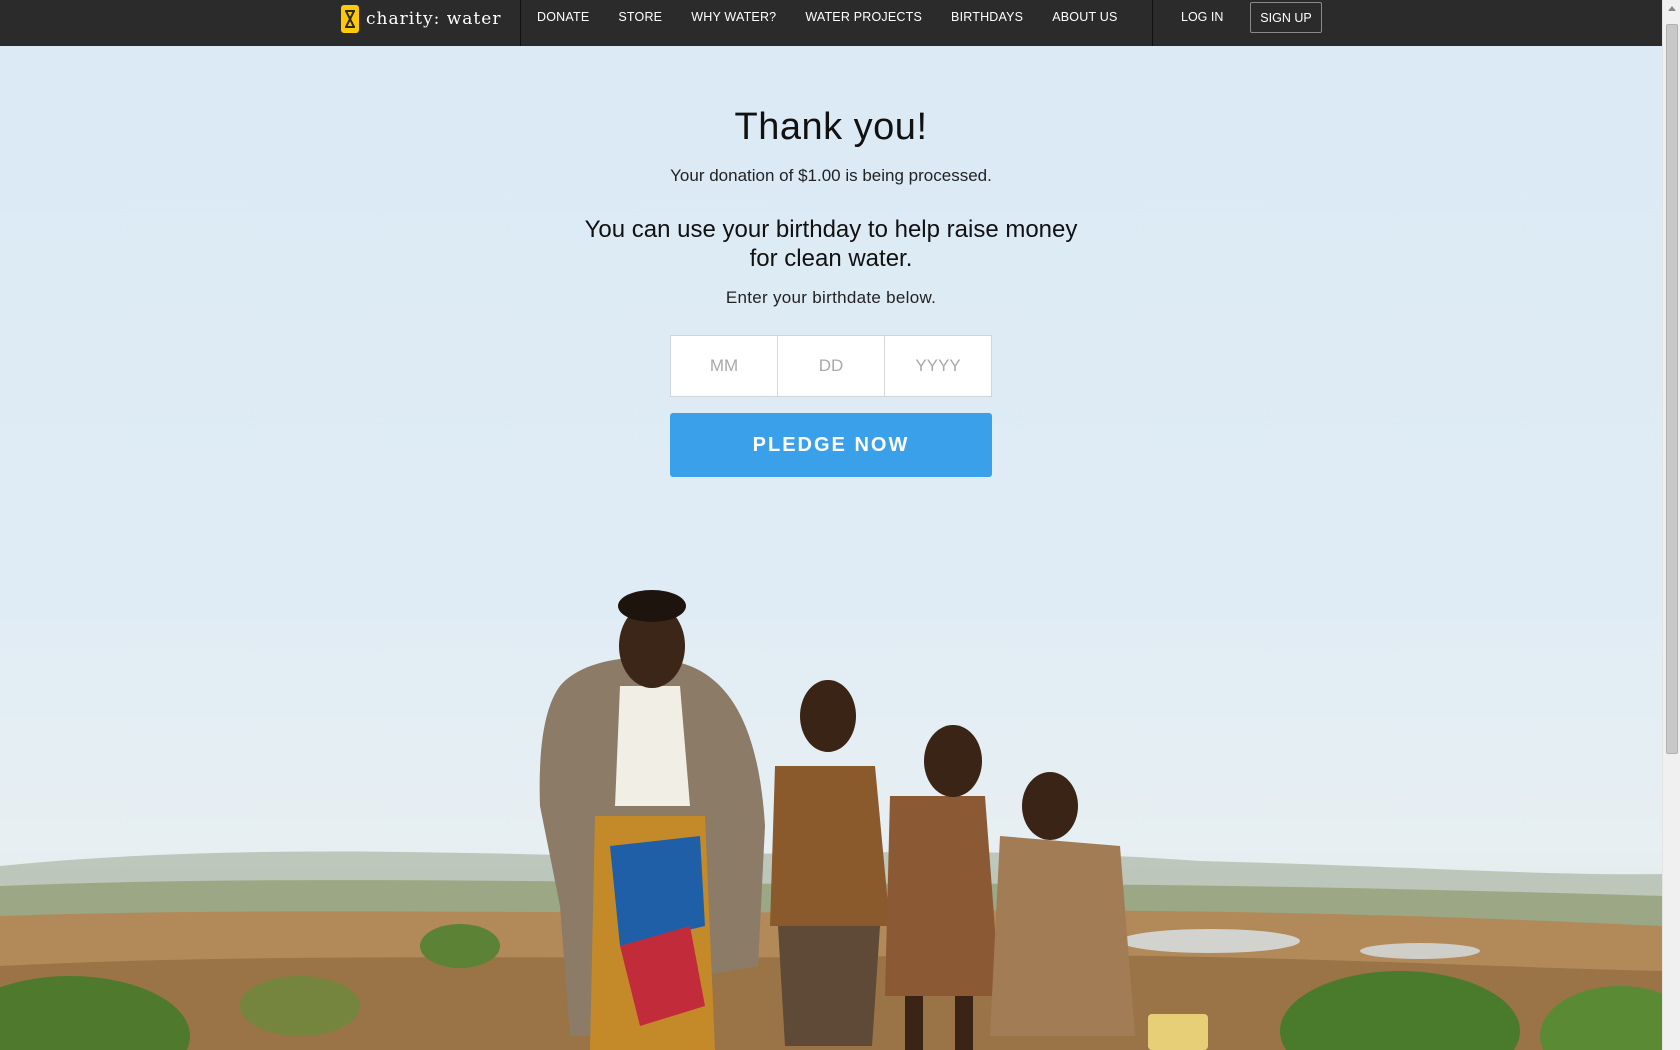 The height and width of the screenshot is (1050, 1680). I want to click on scrollbar-thumb, so click(1672, 389).